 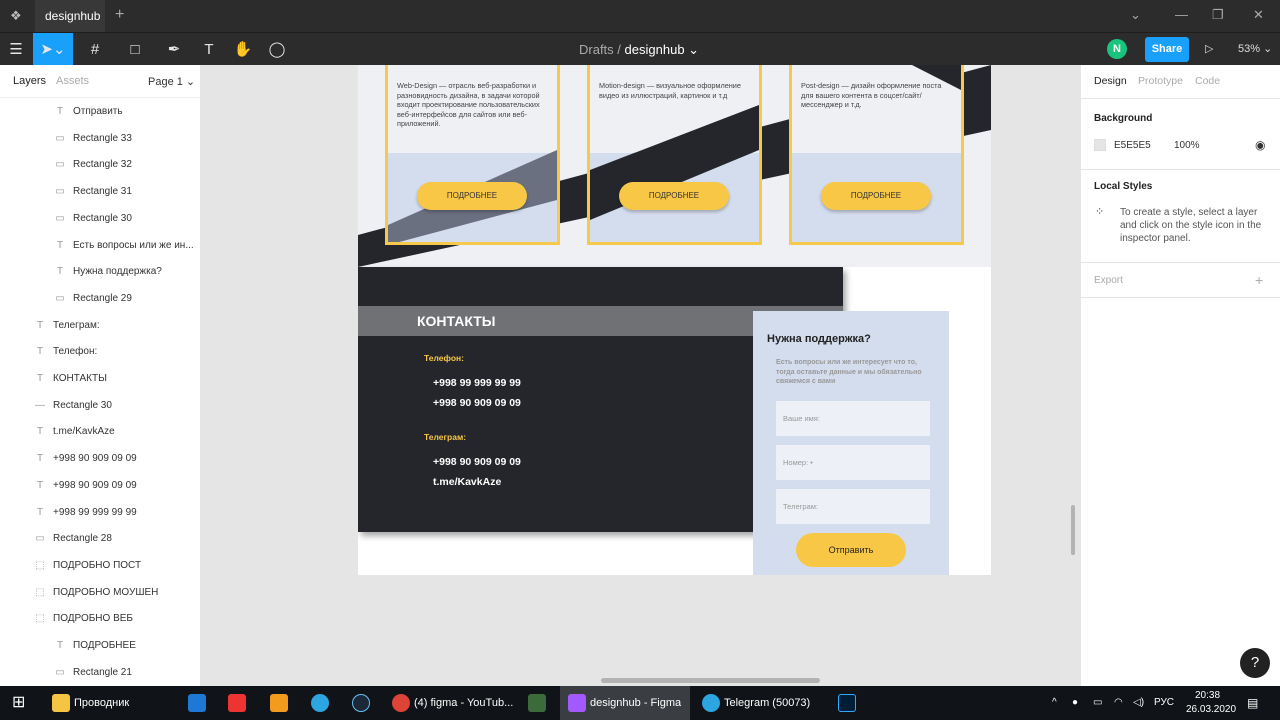 I want to click on layer-row: Tt.me/KavkAze, so click(x=100, y=432).